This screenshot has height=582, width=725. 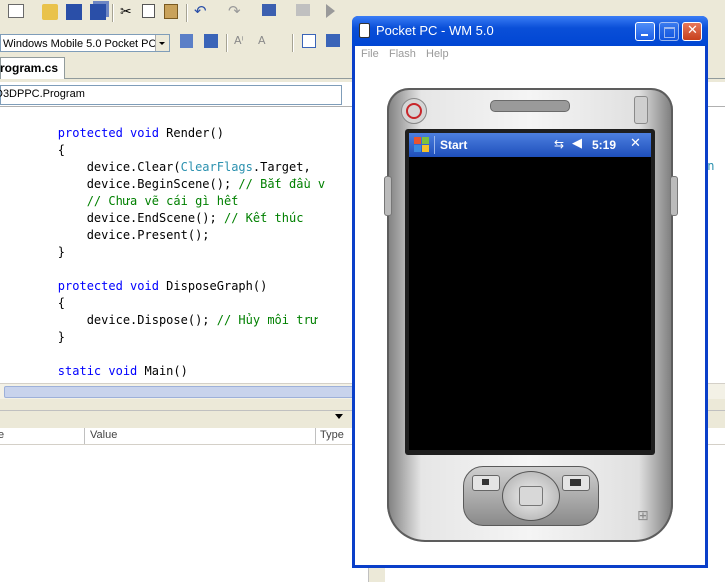 I want to click on code-line: device.Present();, so click(x=162, y=235).